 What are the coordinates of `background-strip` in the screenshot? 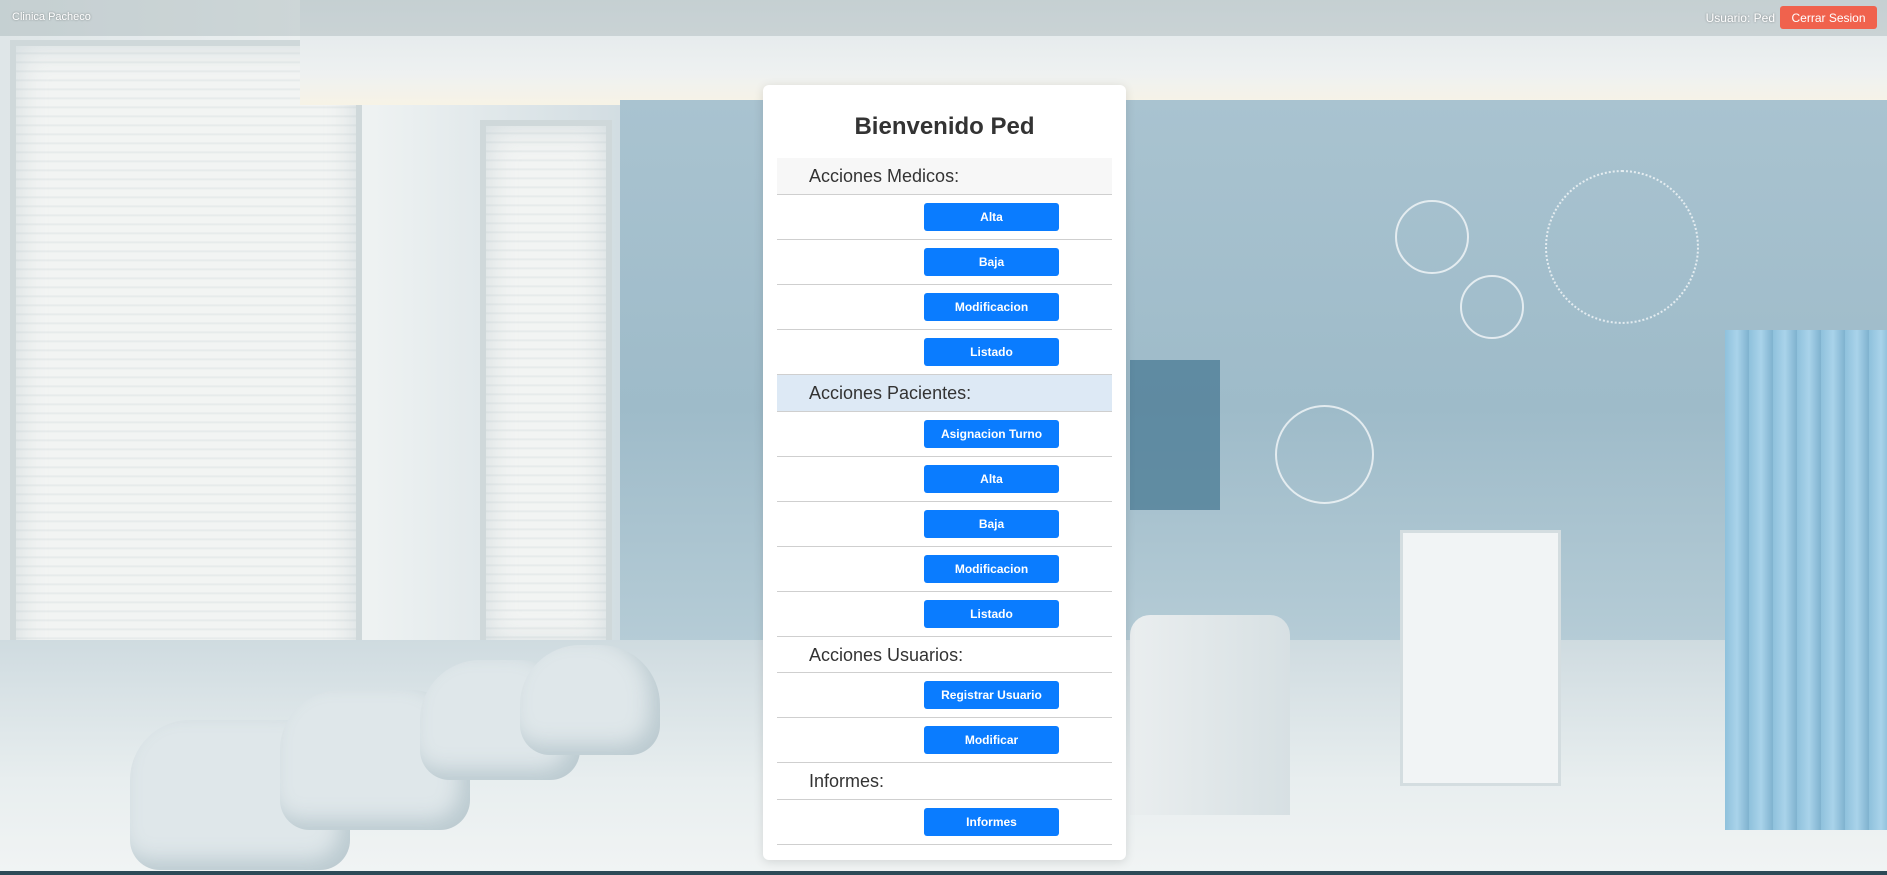 It's located at (943, 873).